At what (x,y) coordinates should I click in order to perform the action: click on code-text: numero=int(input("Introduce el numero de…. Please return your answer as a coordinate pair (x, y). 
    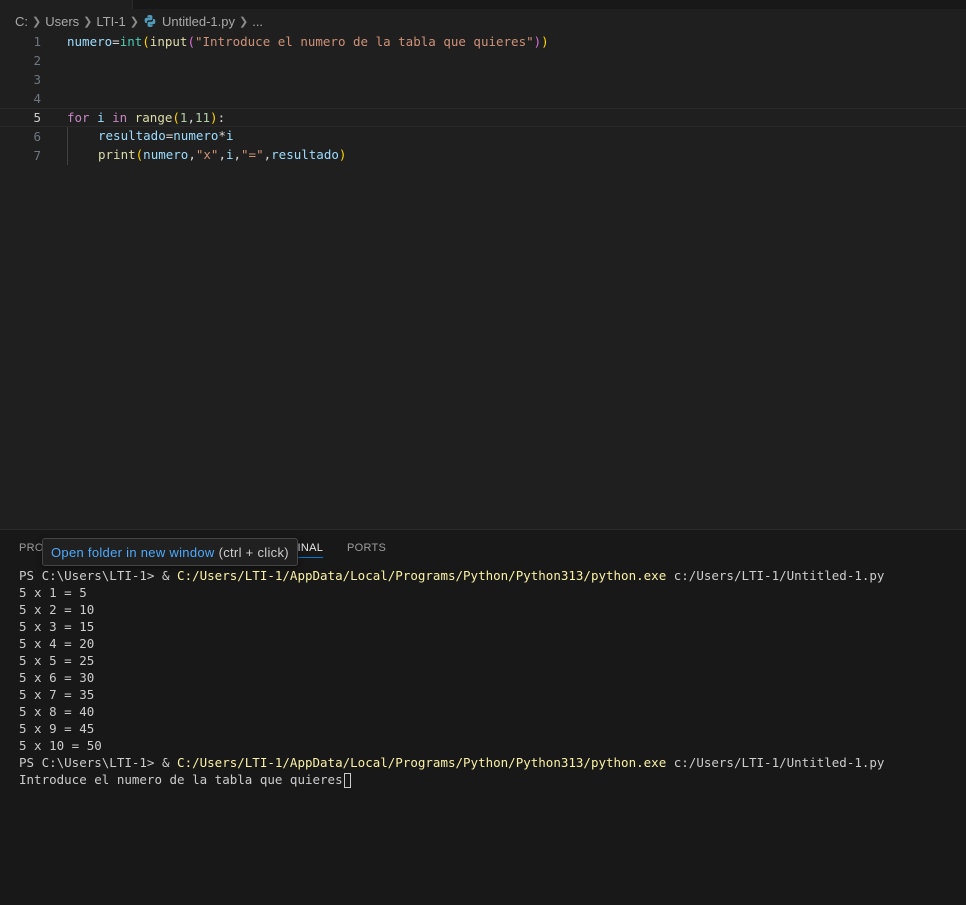
    Looking at the image, I should click on (308, 41).